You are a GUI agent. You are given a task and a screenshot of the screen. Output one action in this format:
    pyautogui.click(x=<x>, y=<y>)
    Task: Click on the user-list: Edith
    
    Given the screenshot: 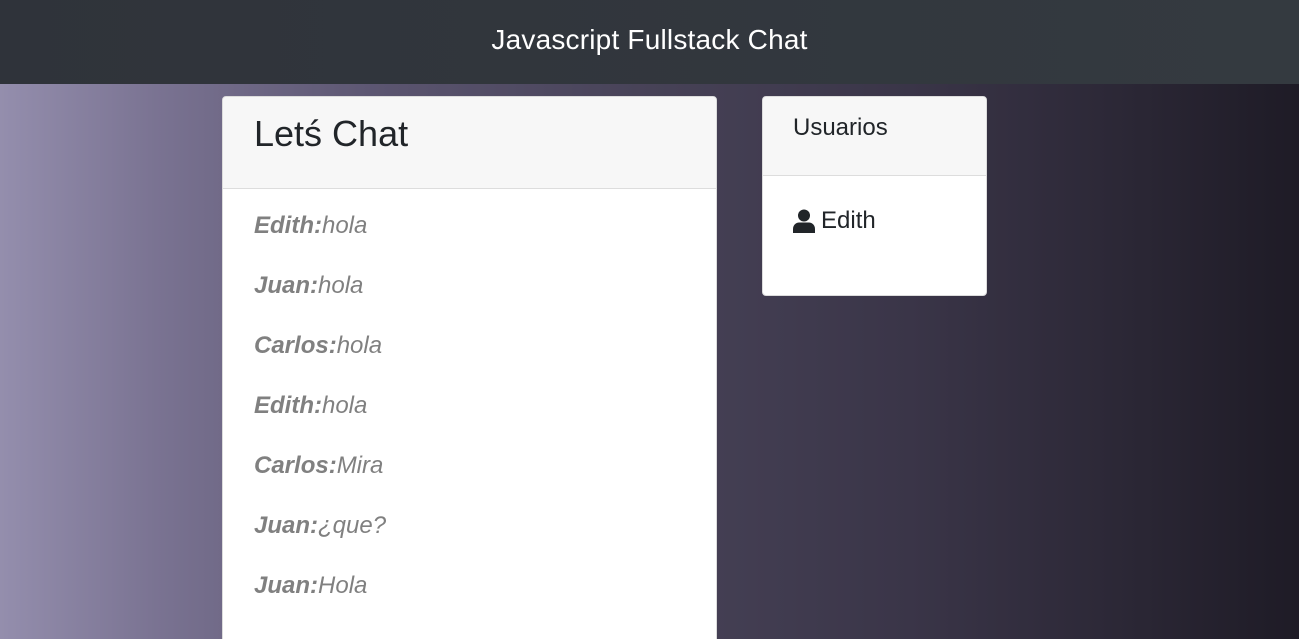 What is the action you would take?
    pyautogui.click(x=874, y=205)
    